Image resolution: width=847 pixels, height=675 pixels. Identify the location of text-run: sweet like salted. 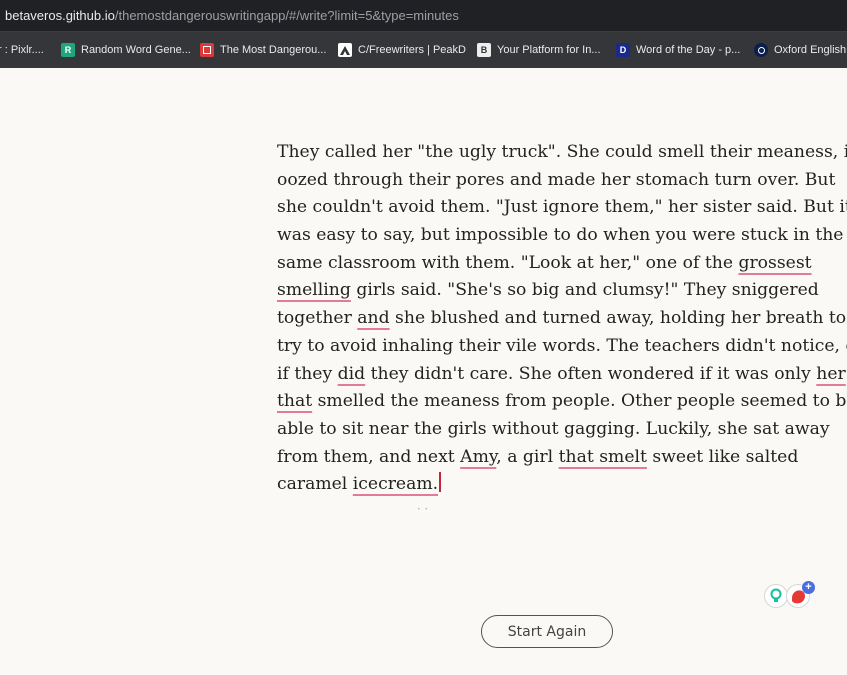
(722, 456).